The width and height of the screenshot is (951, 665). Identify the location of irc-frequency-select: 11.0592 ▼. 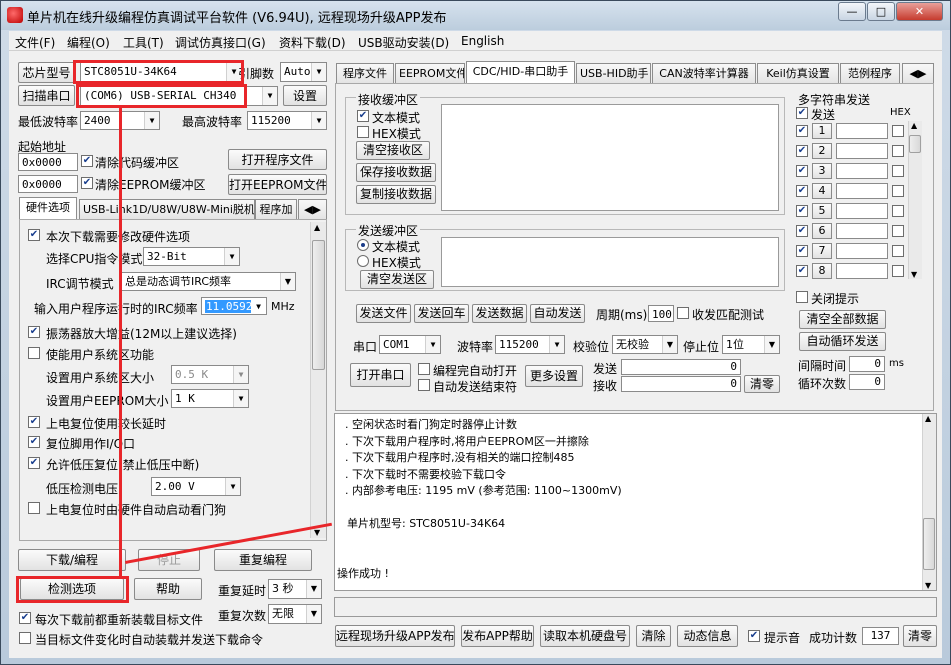
(234, 306).